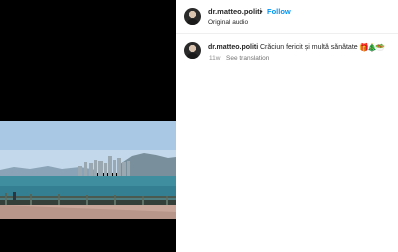 The width and height of the screenshot is (398, 252). Describe the element at coordinates (233, 48) in the screenshot. I see `commenter-username: dr.matteo.politi` at that location.